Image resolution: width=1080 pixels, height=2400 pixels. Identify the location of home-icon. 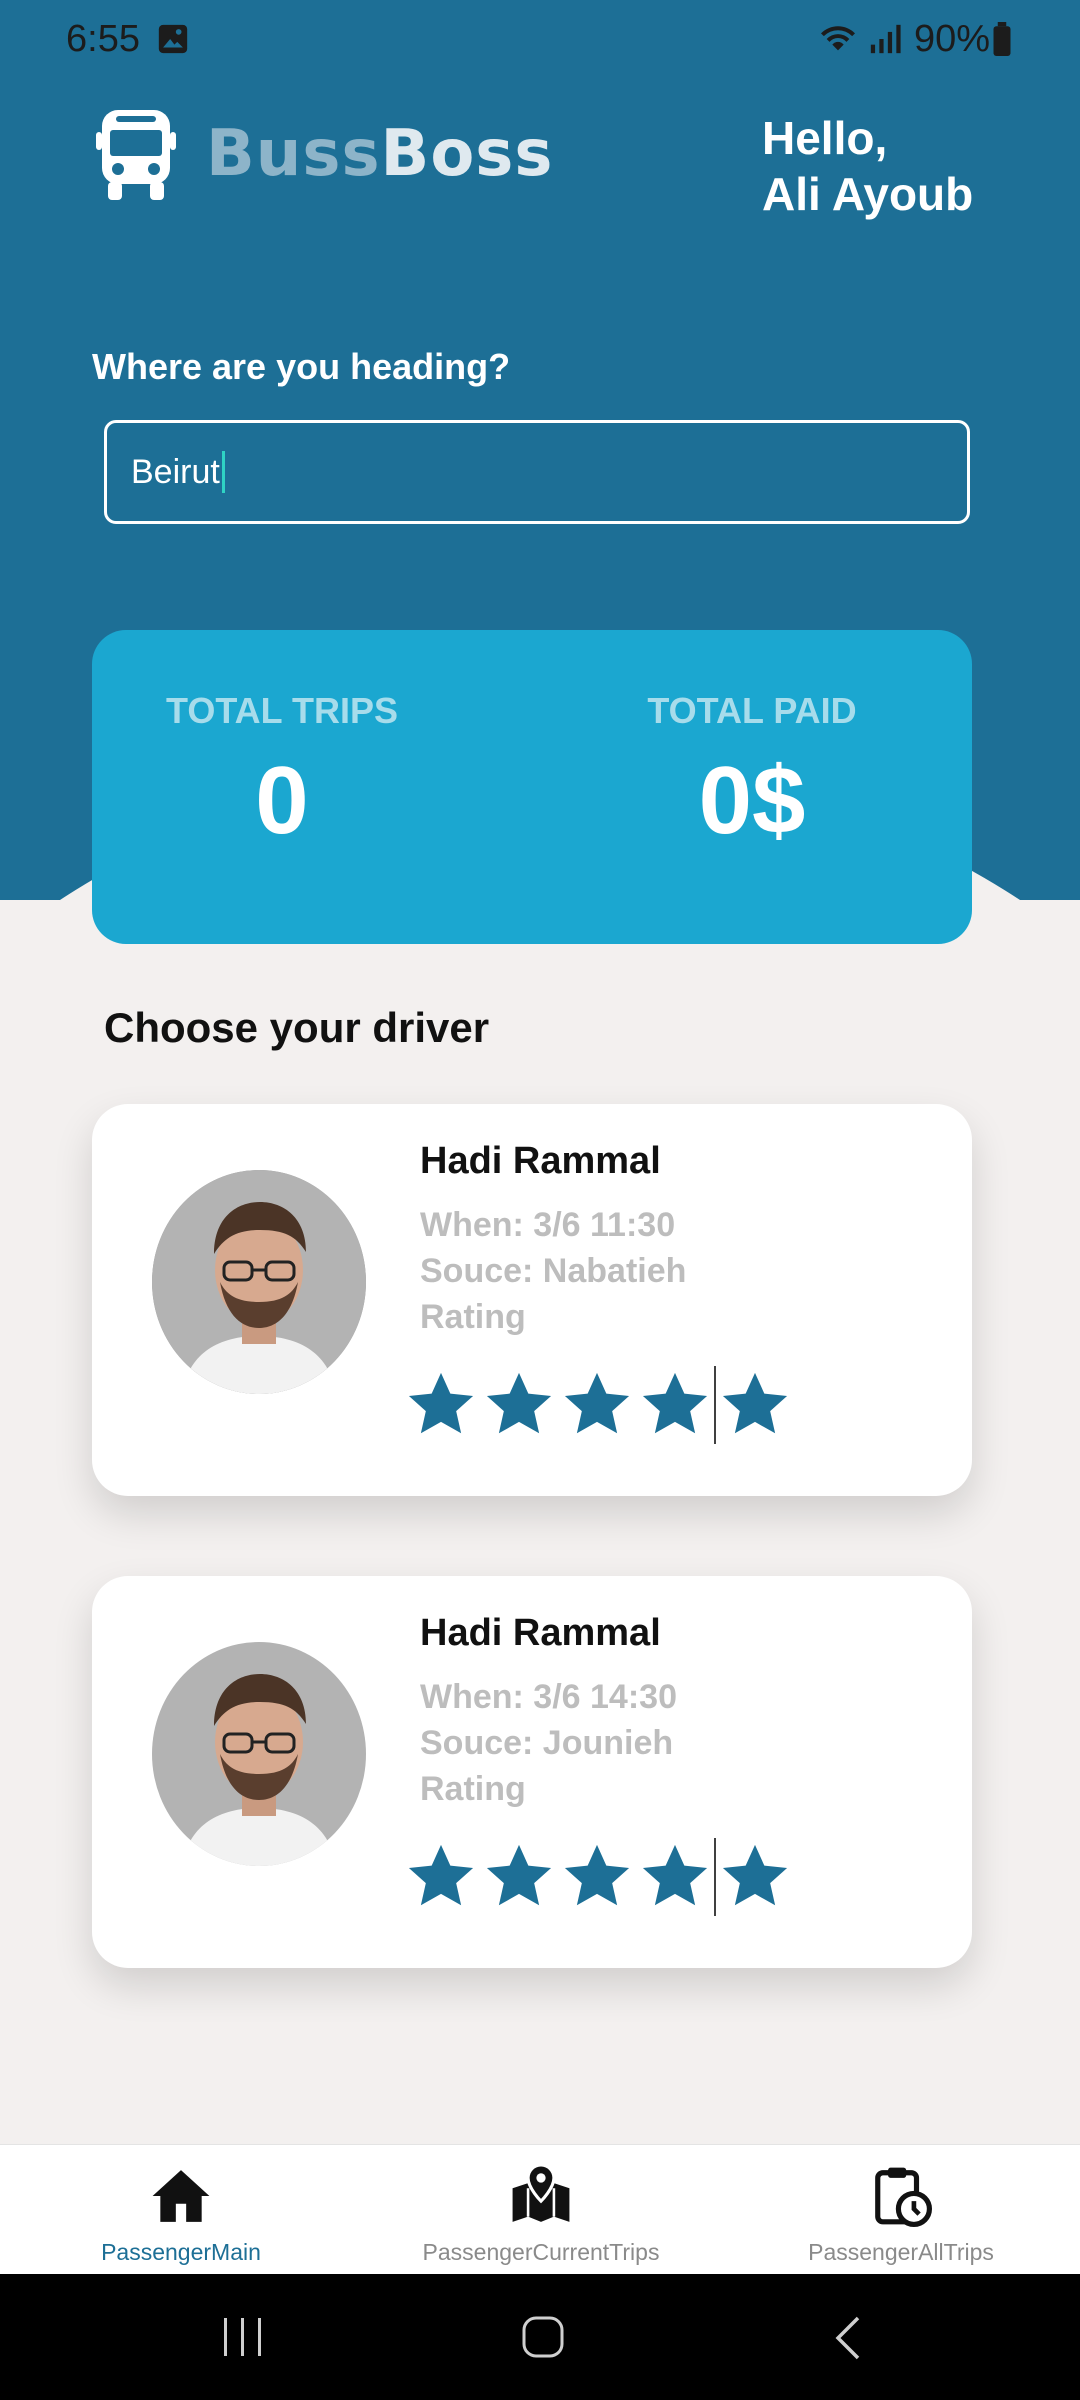
(181, 2196).